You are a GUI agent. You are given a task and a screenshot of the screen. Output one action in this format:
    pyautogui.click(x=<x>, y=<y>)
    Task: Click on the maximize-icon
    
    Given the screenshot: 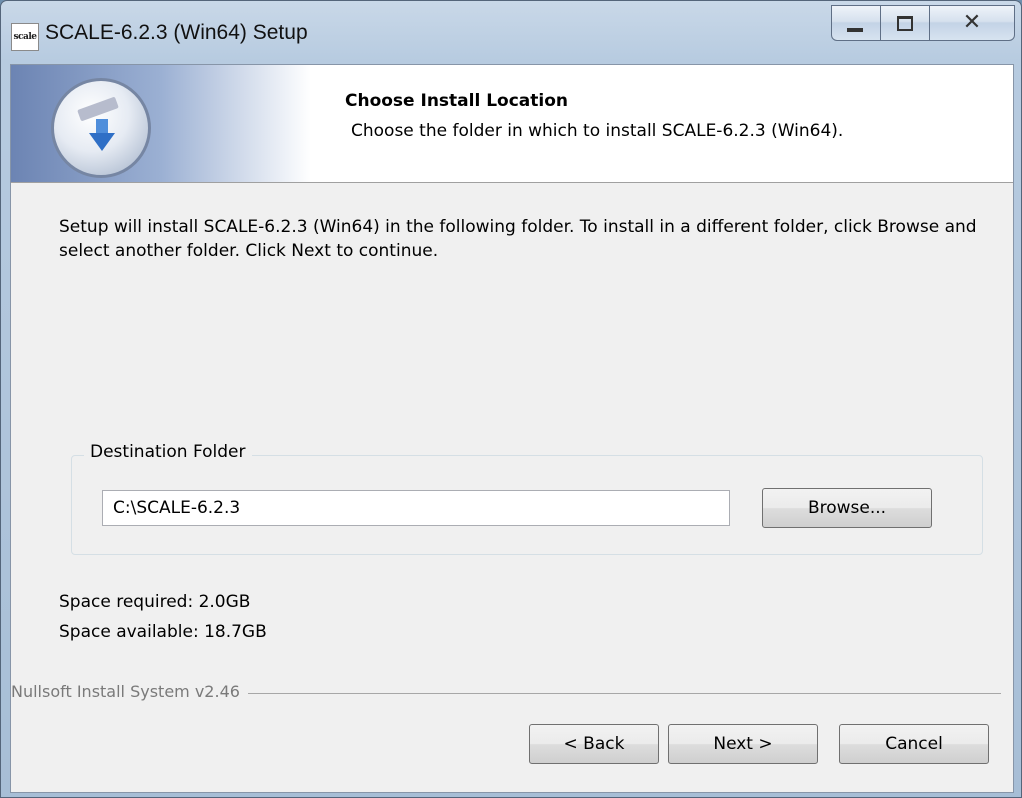 What is the action you would take?
    pyautogui.click(x=905, y=23)
    